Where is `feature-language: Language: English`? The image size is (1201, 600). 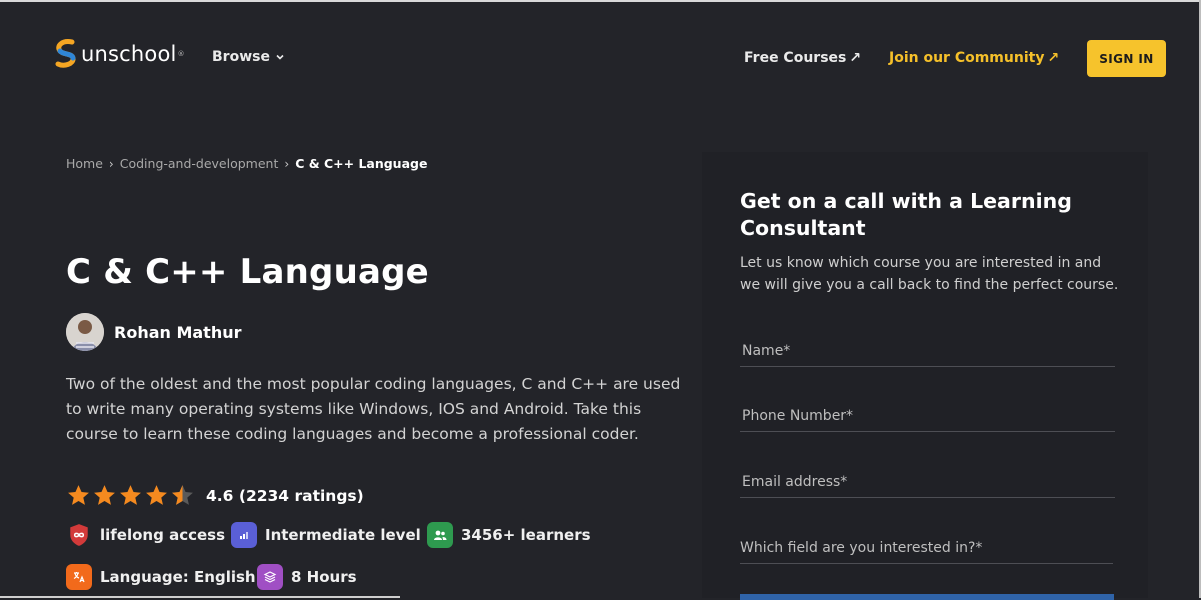 feature-language: Language: English is located at coordinates (161, 577).